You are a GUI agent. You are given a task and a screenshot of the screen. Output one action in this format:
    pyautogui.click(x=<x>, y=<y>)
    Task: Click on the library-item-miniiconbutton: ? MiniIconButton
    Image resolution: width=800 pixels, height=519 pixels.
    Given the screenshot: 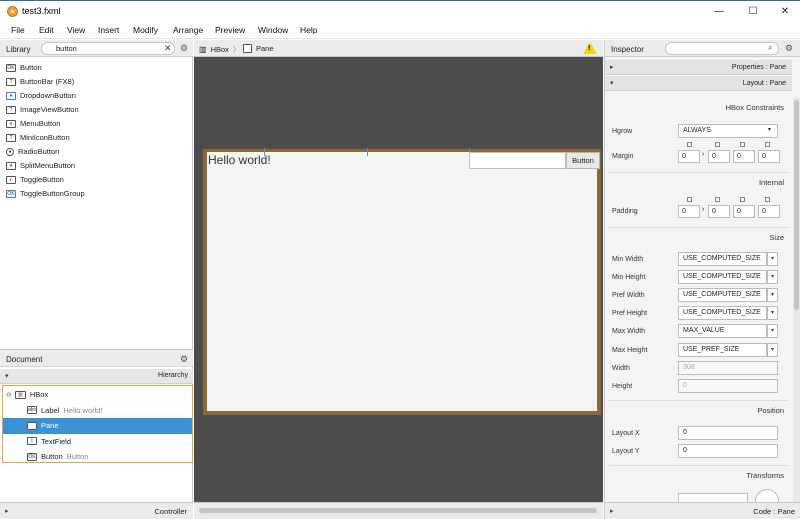 What is the action you would take?
    pyautogui.click(x=38, y=137)
    